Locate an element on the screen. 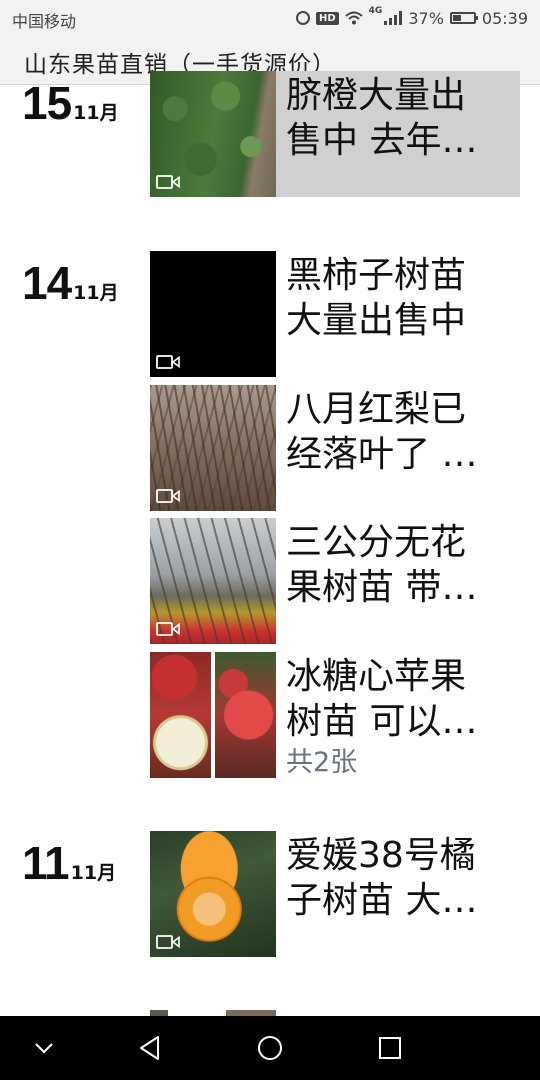  caption-line: 脐橙大量出 is located at coordinates (376, 95).